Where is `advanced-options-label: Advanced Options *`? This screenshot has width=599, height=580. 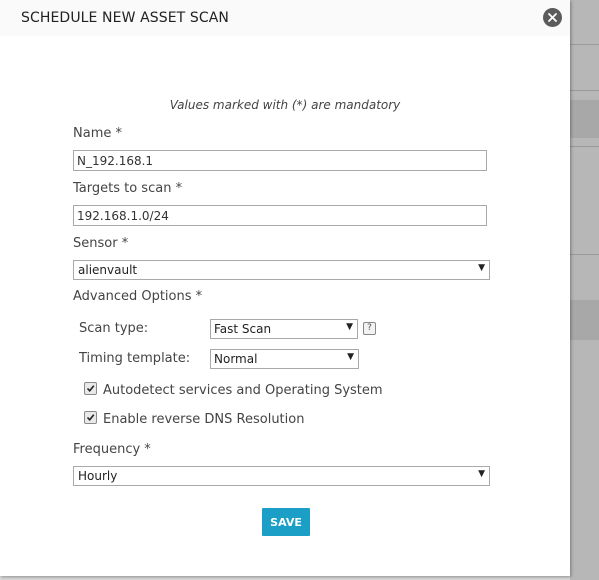
advanced-options-label: Advanced Options * is located at coordinates (138, 296).